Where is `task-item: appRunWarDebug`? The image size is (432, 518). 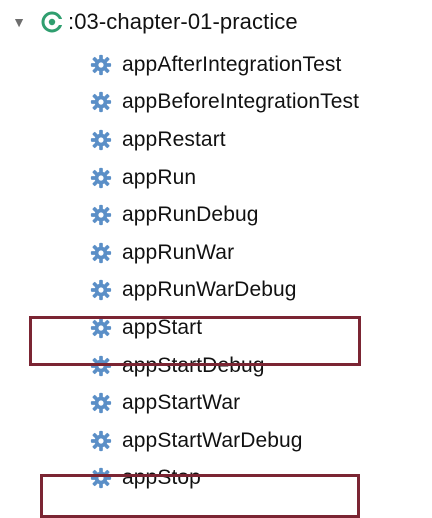 task-item: appRunWarDebug is located at coordinates (224, 291).